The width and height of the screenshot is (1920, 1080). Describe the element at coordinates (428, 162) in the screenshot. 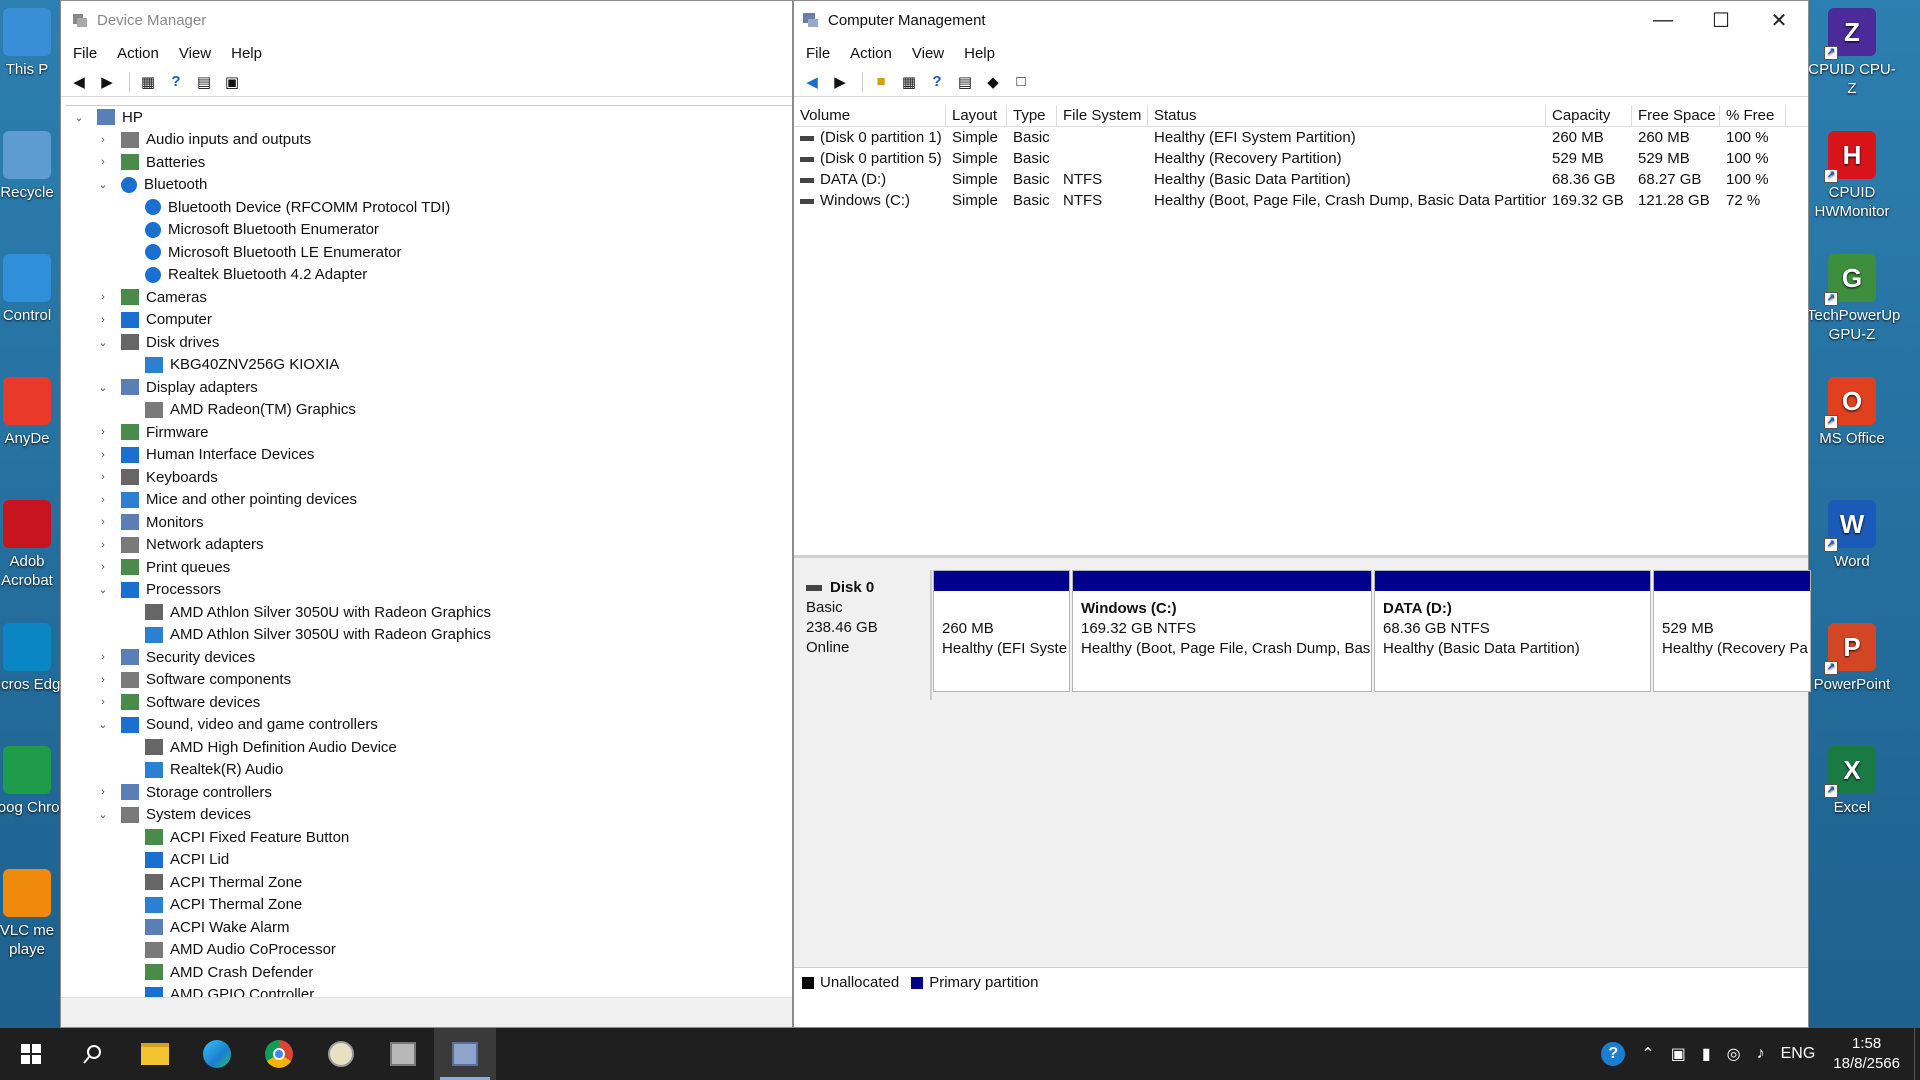

I see `tree-item-batteries: › Batteries` at that location.